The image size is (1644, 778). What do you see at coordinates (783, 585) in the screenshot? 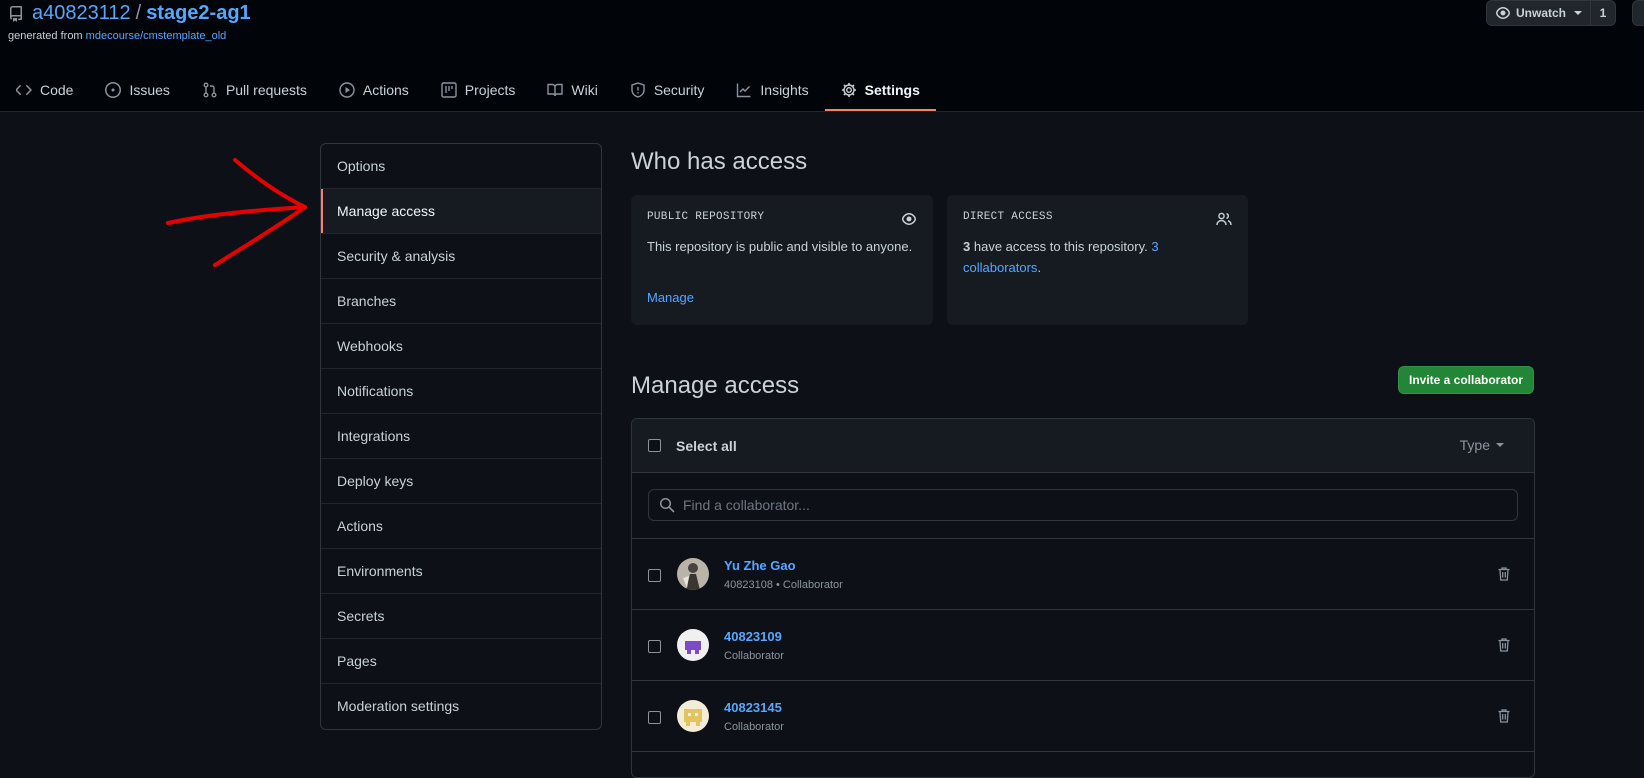
I see `collaborator-role: 40823108 • Collaborator` at bounding box center [783, 585].